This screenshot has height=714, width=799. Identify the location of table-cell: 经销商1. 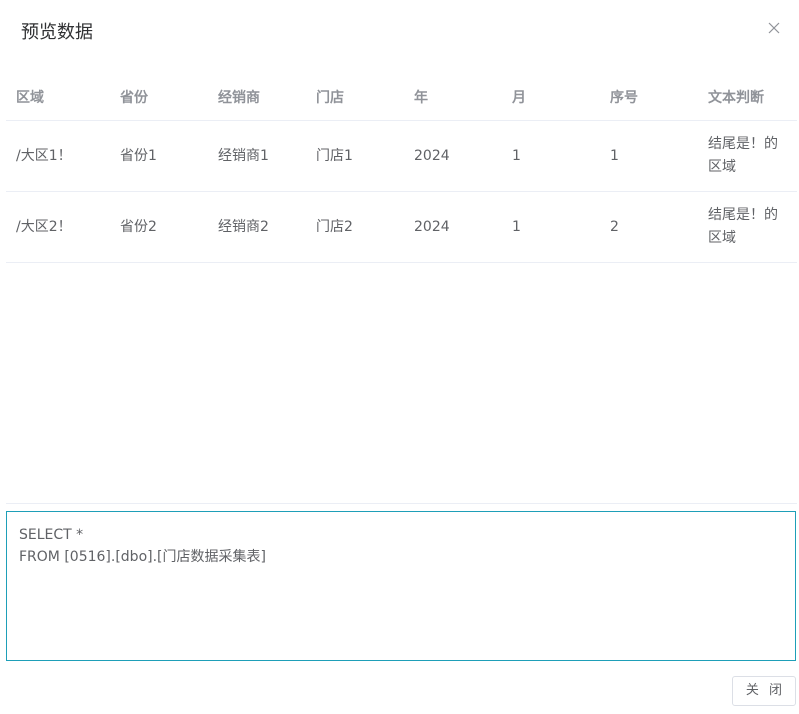
(257, 156).